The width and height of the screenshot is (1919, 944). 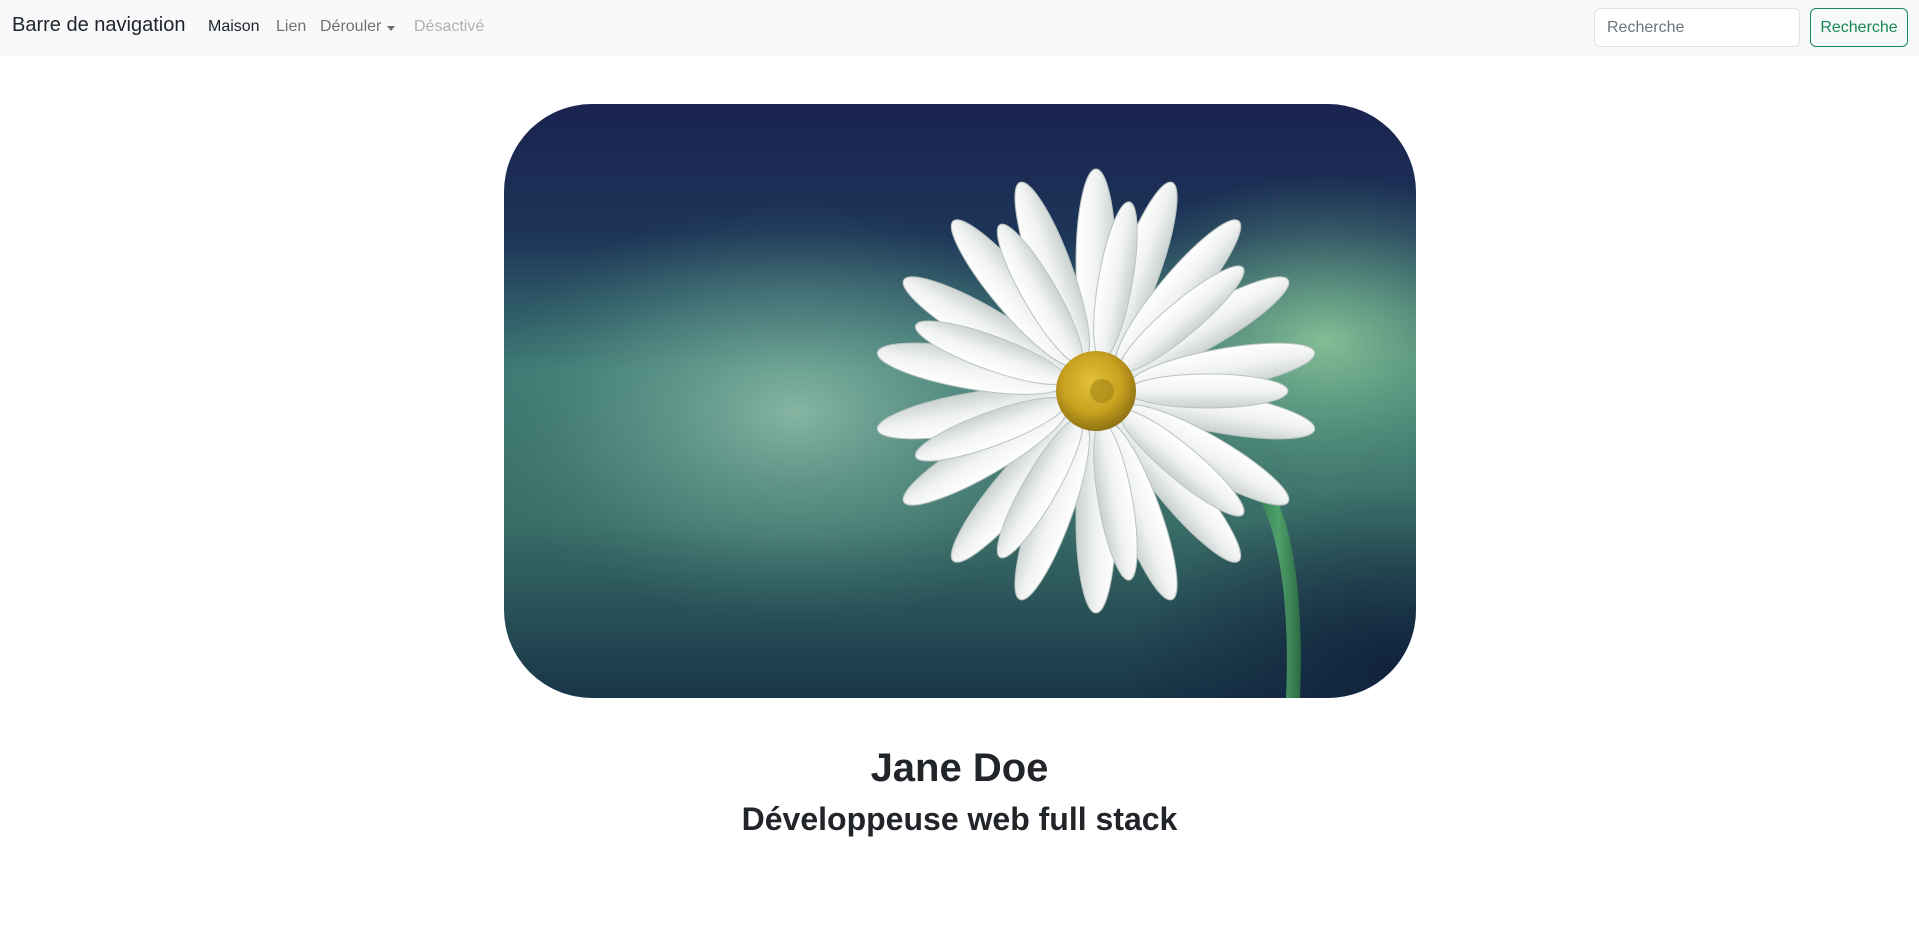 What do you see at coordinates (959, 768) in the screenshot?
I see `profile-name: Jane Doe` at bounding box center [959, 768].